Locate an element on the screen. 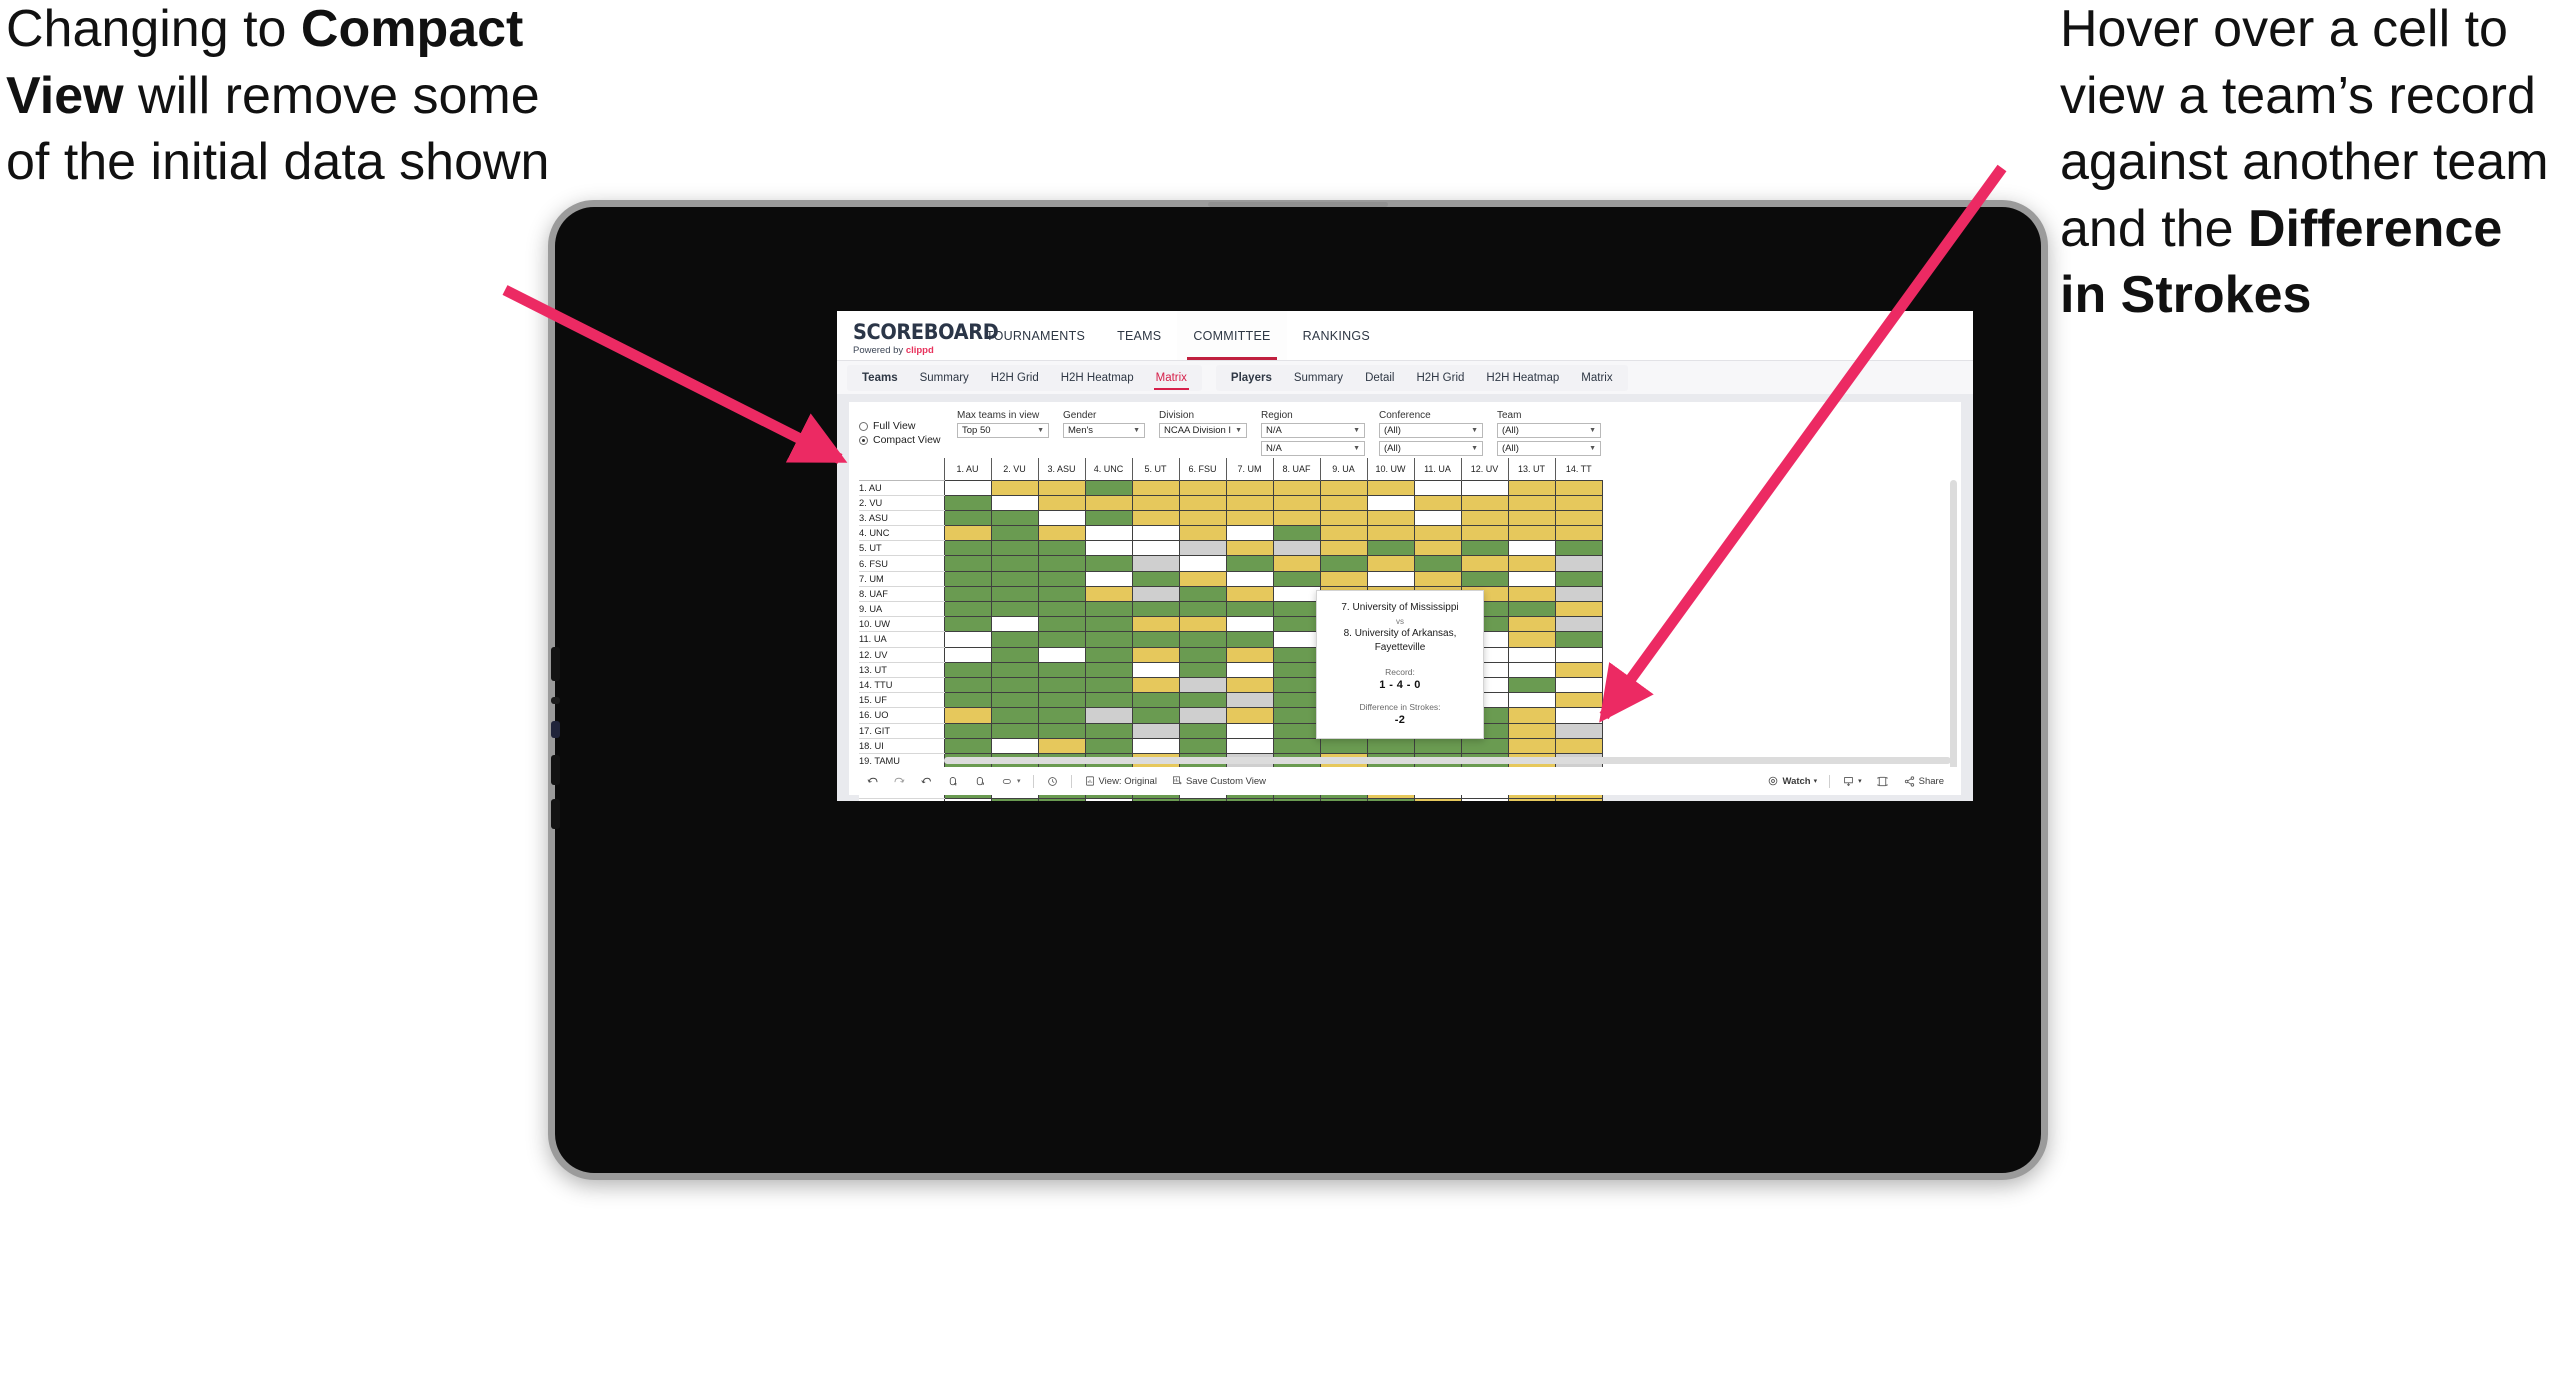 The height and width of the screenshot is (1380, 2565). filter-conference-select-2: (All) ▼ is located at coordinates (1431, 448).